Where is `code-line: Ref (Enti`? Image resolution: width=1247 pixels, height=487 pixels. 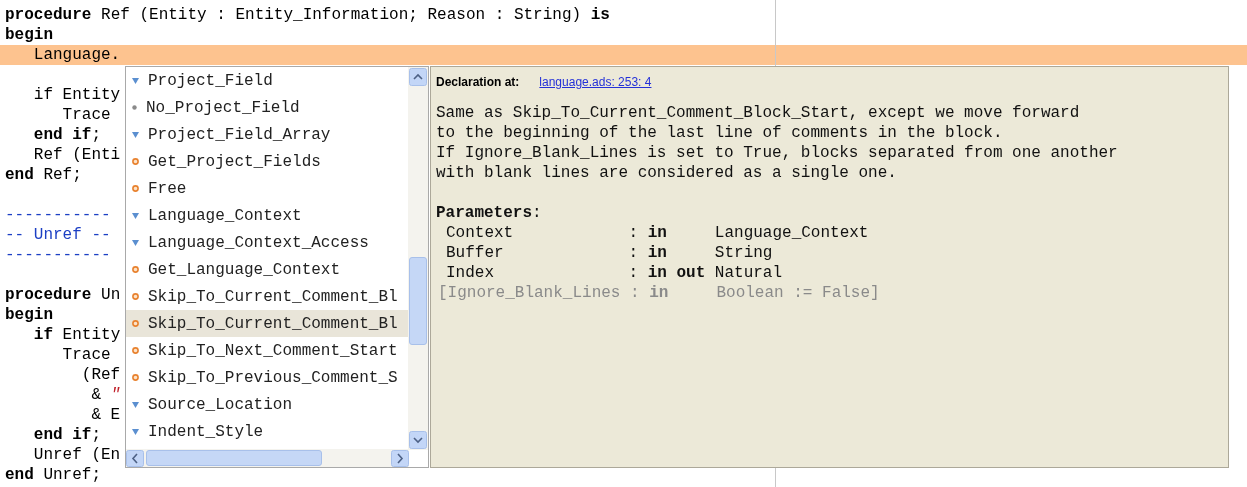 code-line: Ref (Enti is located at coordinates (76, 155).